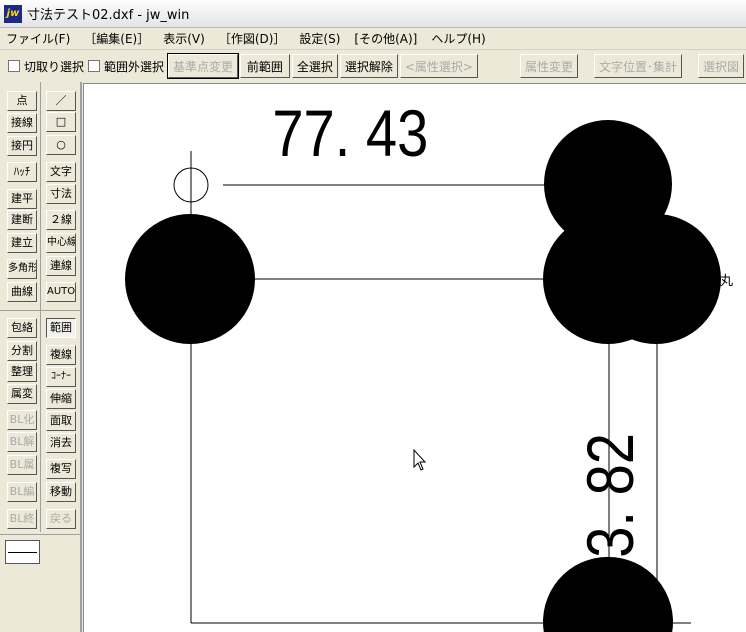  I want to click on outside-select-label: 範囲外選択, so click(134, 66).